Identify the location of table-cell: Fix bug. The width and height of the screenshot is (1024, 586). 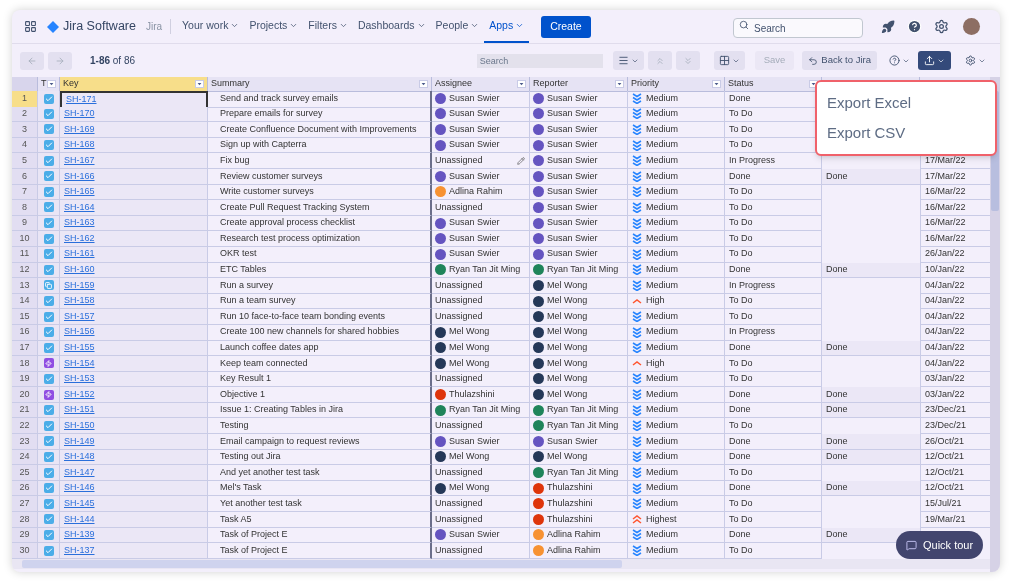
(320, 161).